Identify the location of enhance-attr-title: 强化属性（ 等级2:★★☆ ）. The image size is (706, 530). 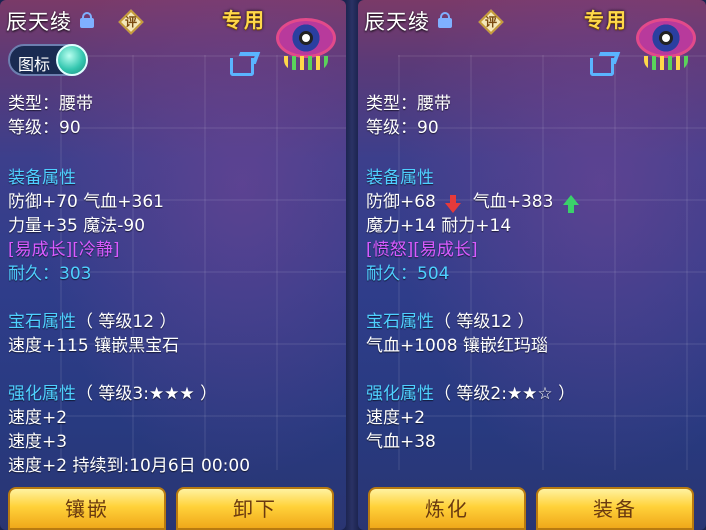
(470, 394).